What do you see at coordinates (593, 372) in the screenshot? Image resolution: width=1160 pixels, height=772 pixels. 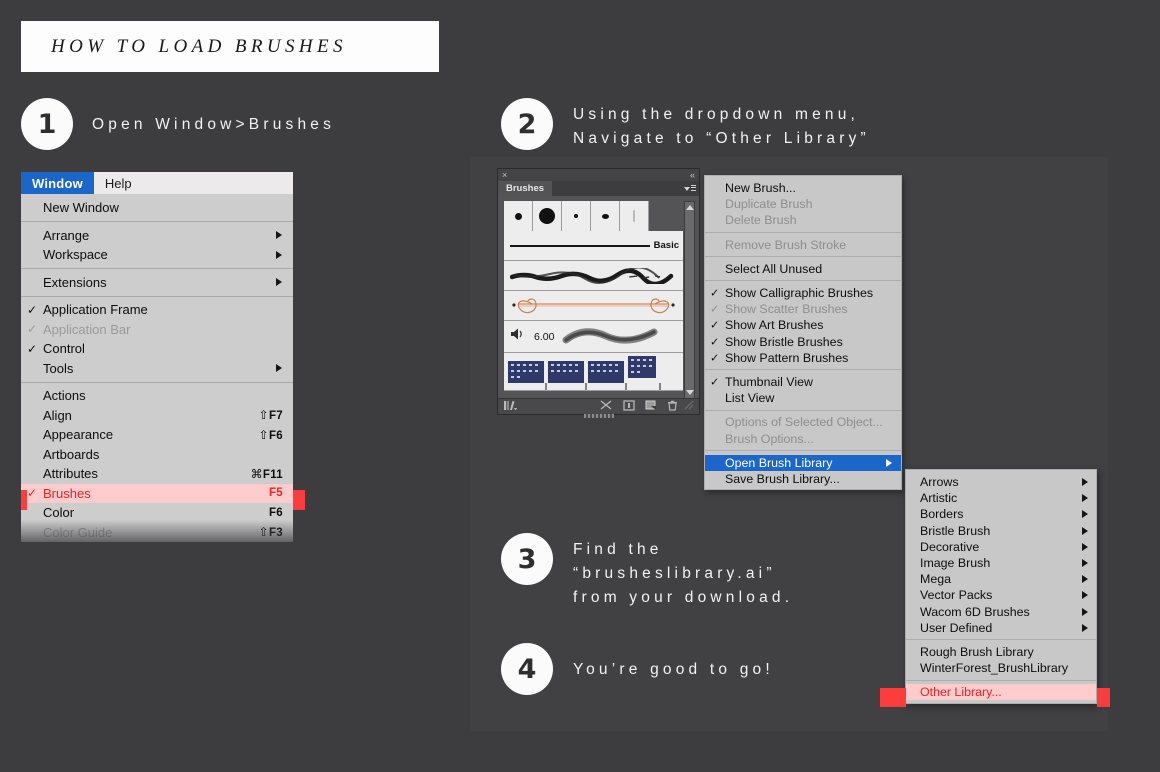 I see `brush-row-pattern` at bounding box center [593, 372].